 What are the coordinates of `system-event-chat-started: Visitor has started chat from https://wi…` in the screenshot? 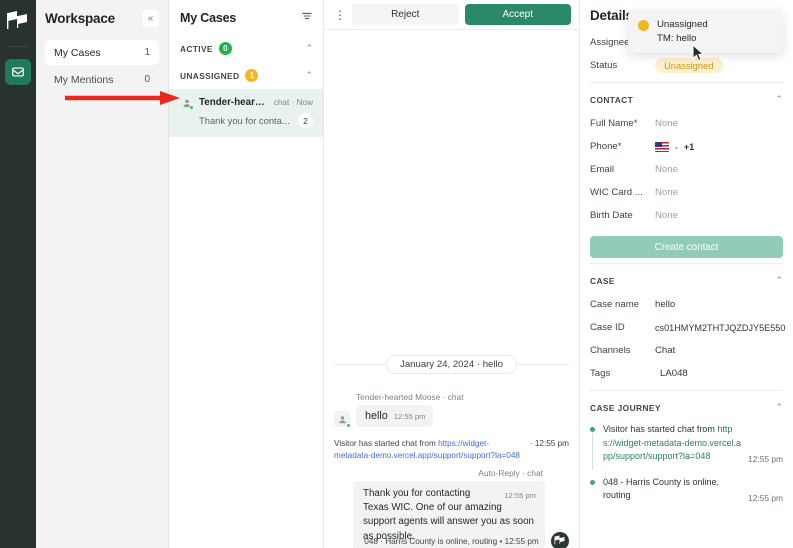 It's located at (451, 450).